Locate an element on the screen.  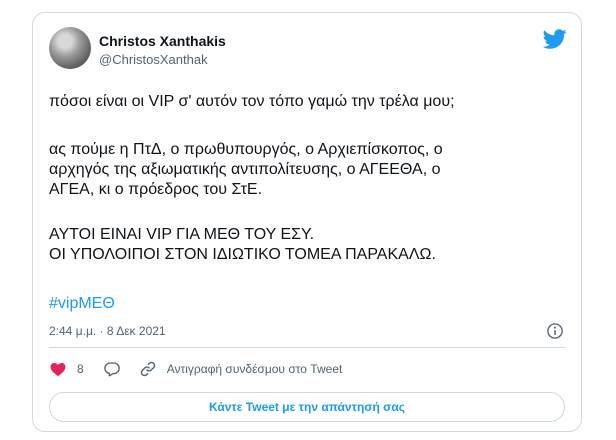
speech-bubble-icon is located at coordinates (111, 369).